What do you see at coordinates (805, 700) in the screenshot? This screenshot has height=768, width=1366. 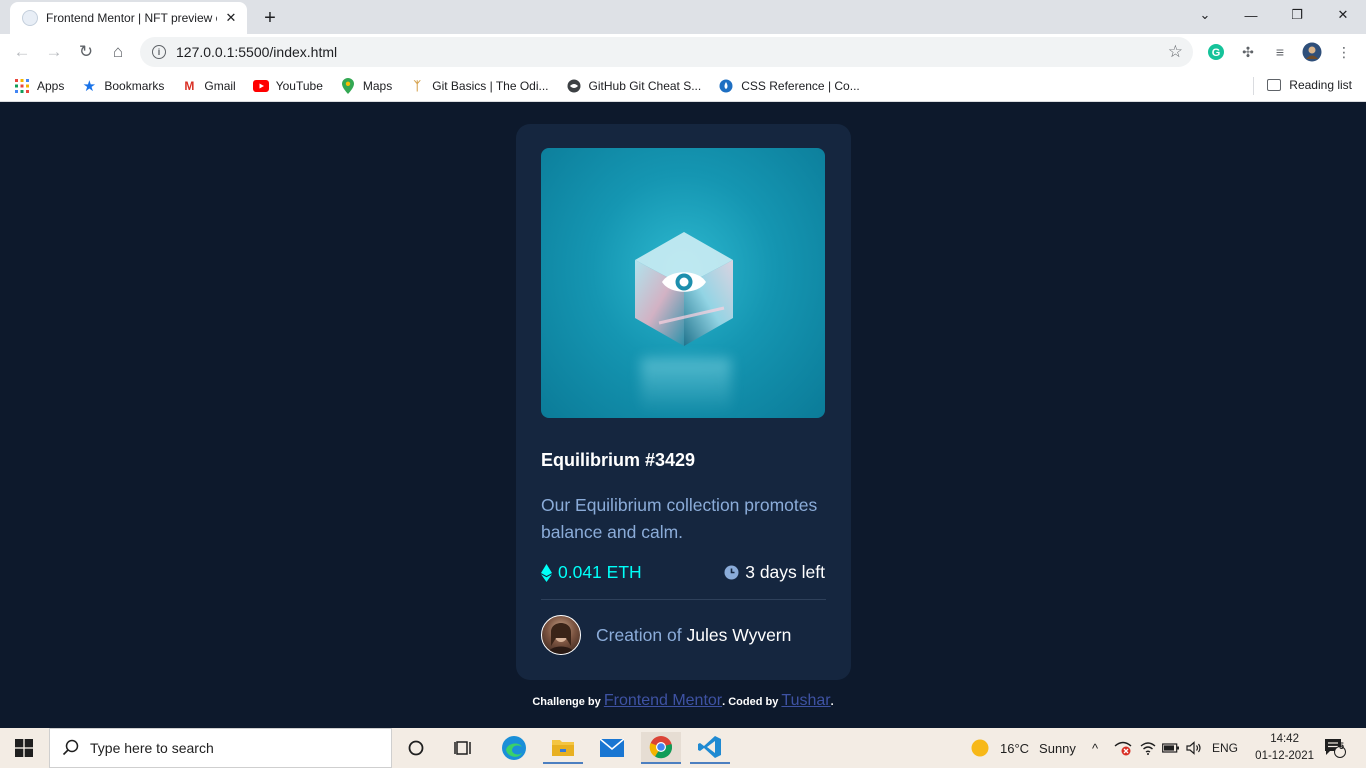 I see `author-link: Tushar` at bounding box center [805, 700].